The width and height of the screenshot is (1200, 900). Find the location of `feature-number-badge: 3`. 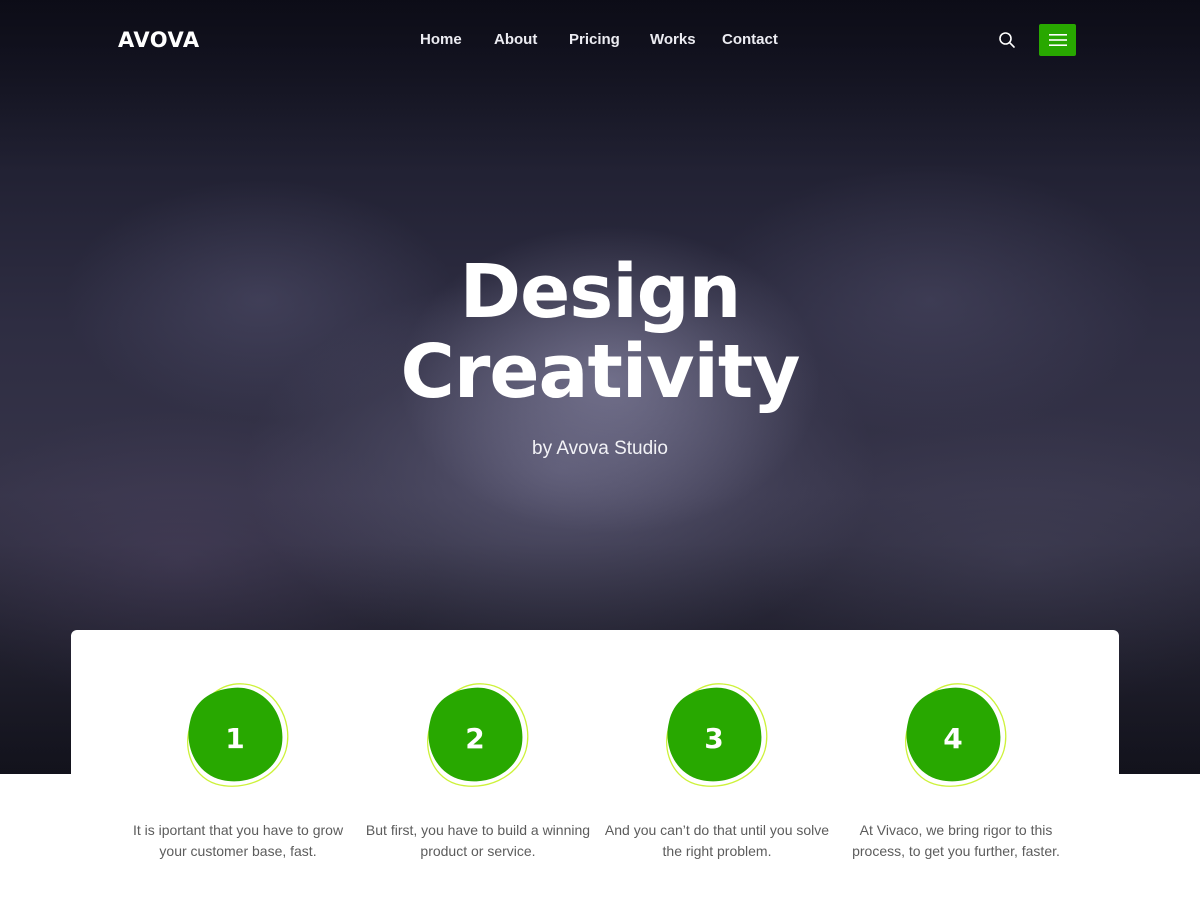

feature-number-badge: 3 is located at coordinates (717, 736).